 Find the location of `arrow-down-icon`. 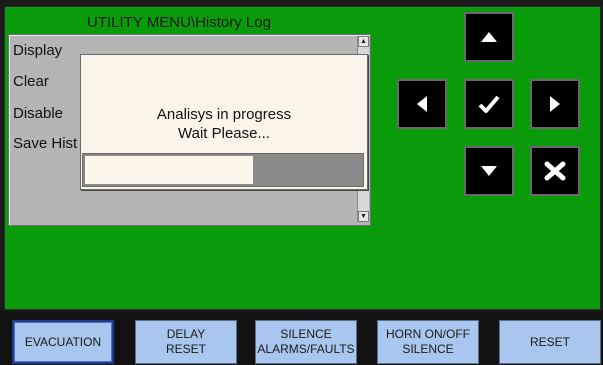

arrow-down-icon is located at coordinates (489, 171).